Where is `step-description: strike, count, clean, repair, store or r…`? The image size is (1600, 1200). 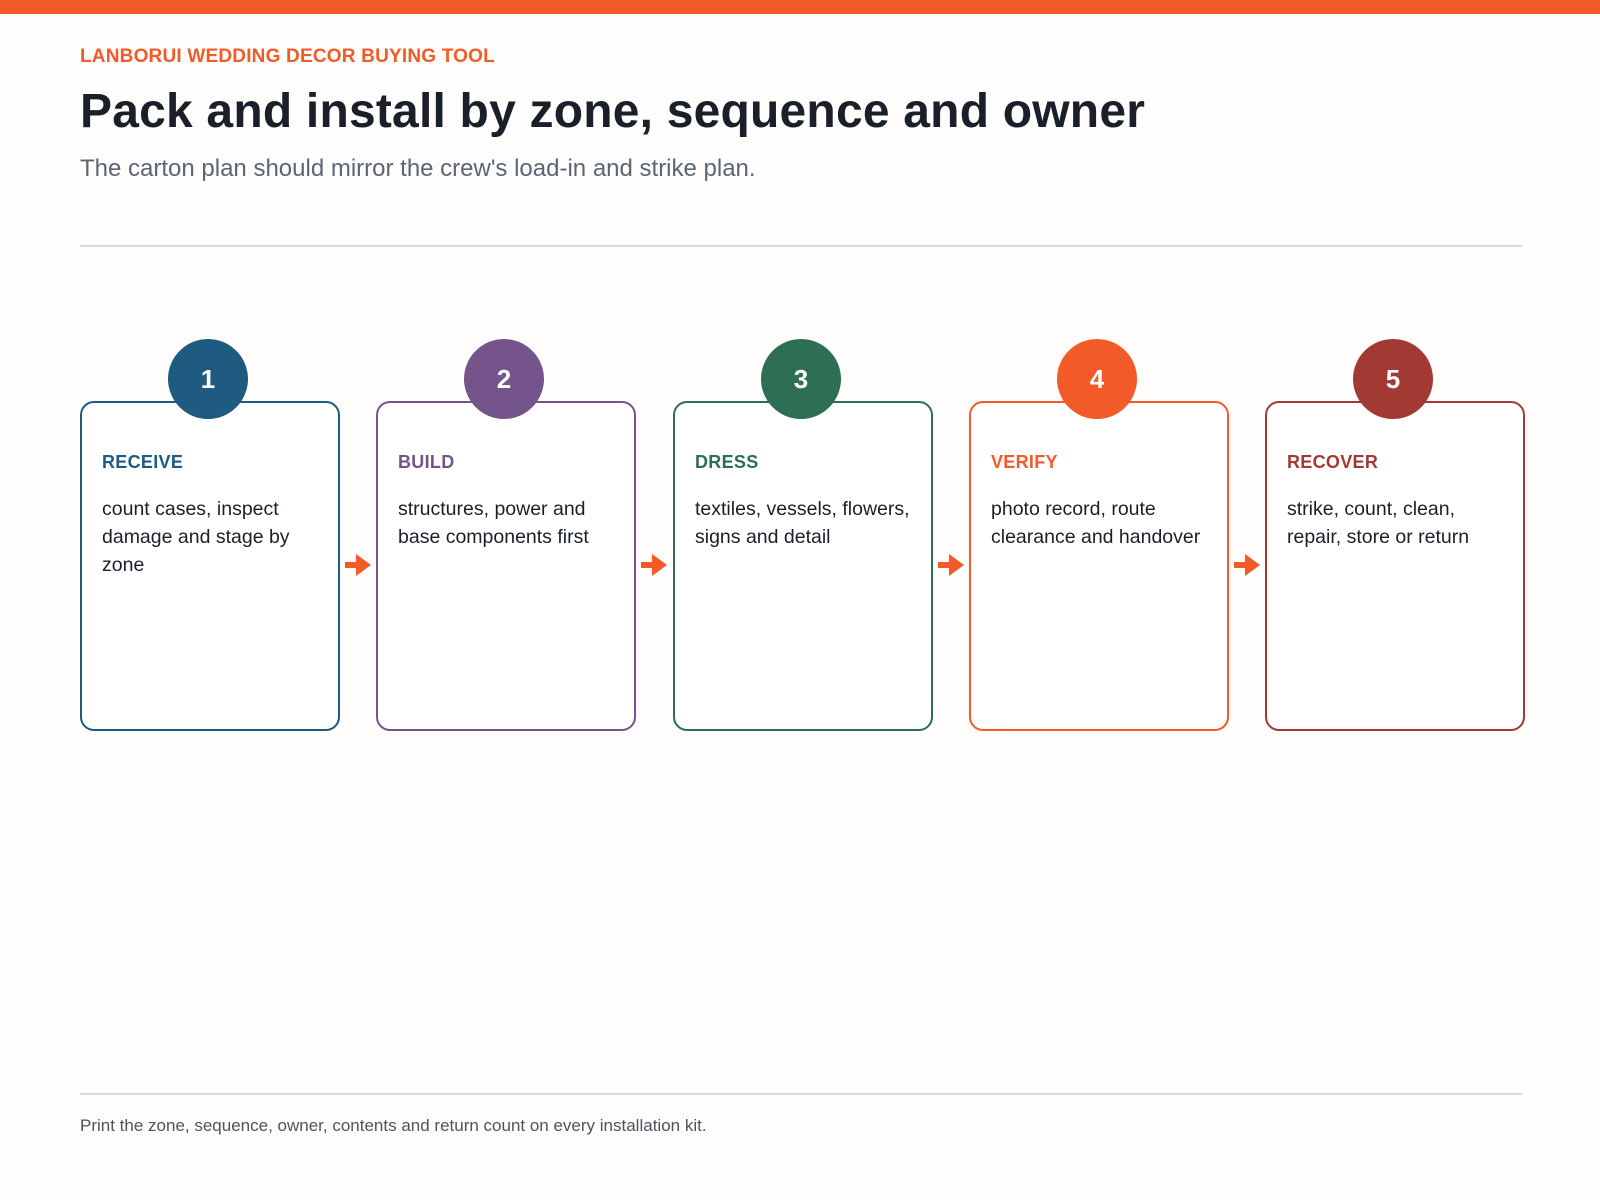
step-description: strike, count, clean, repair, store or r… is located at coordinates (1378, 523).